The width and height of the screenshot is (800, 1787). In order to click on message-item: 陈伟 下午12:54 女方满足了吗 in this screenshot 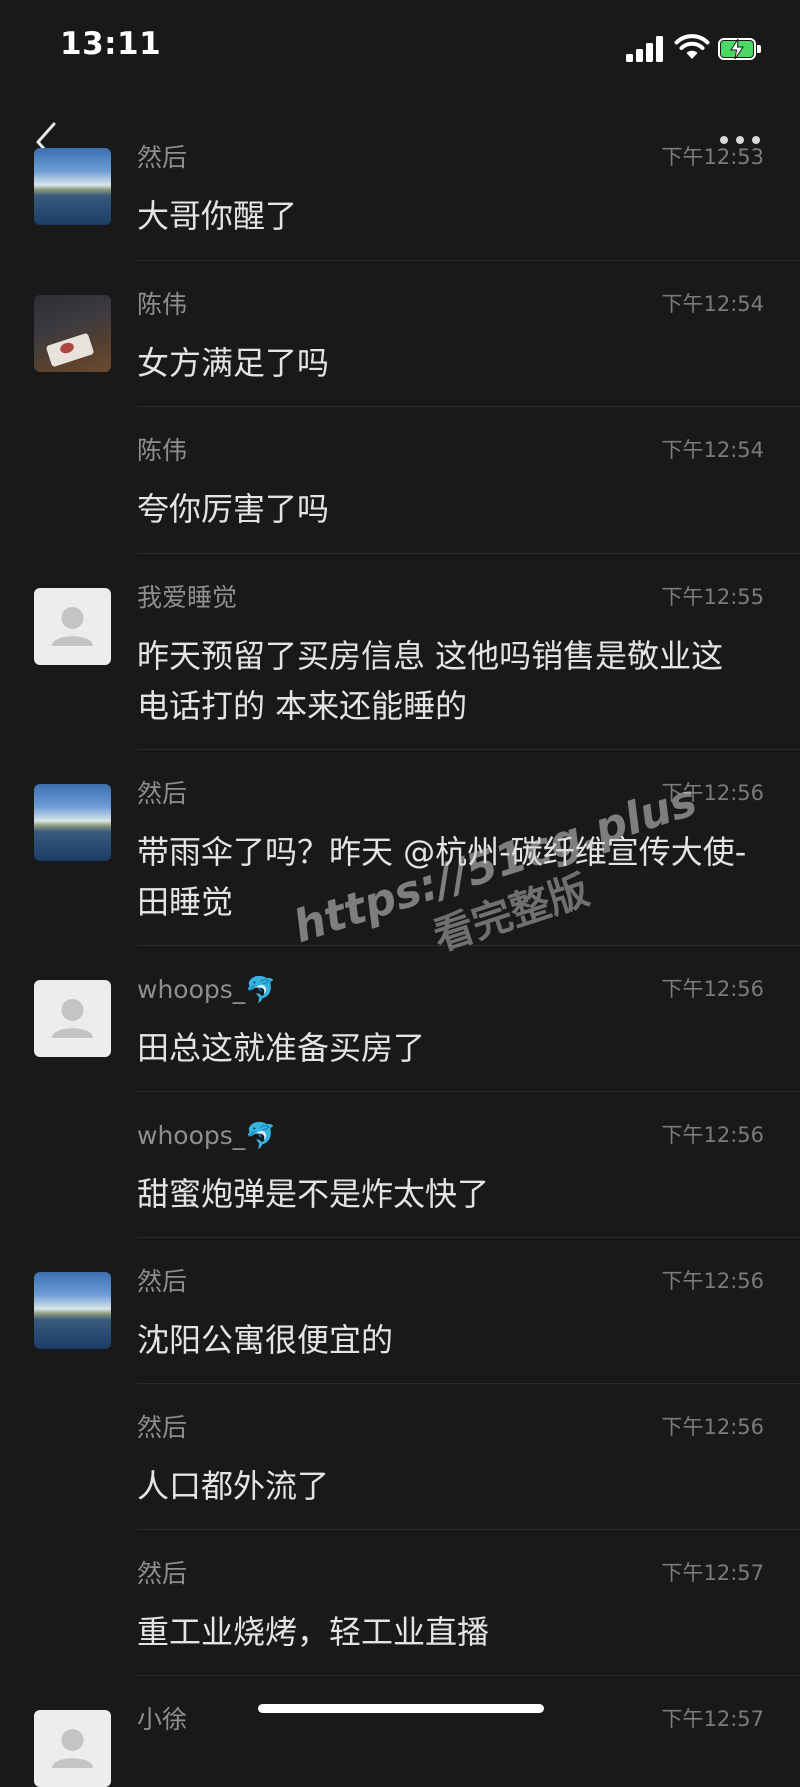, I will do `click(417, 333)`.